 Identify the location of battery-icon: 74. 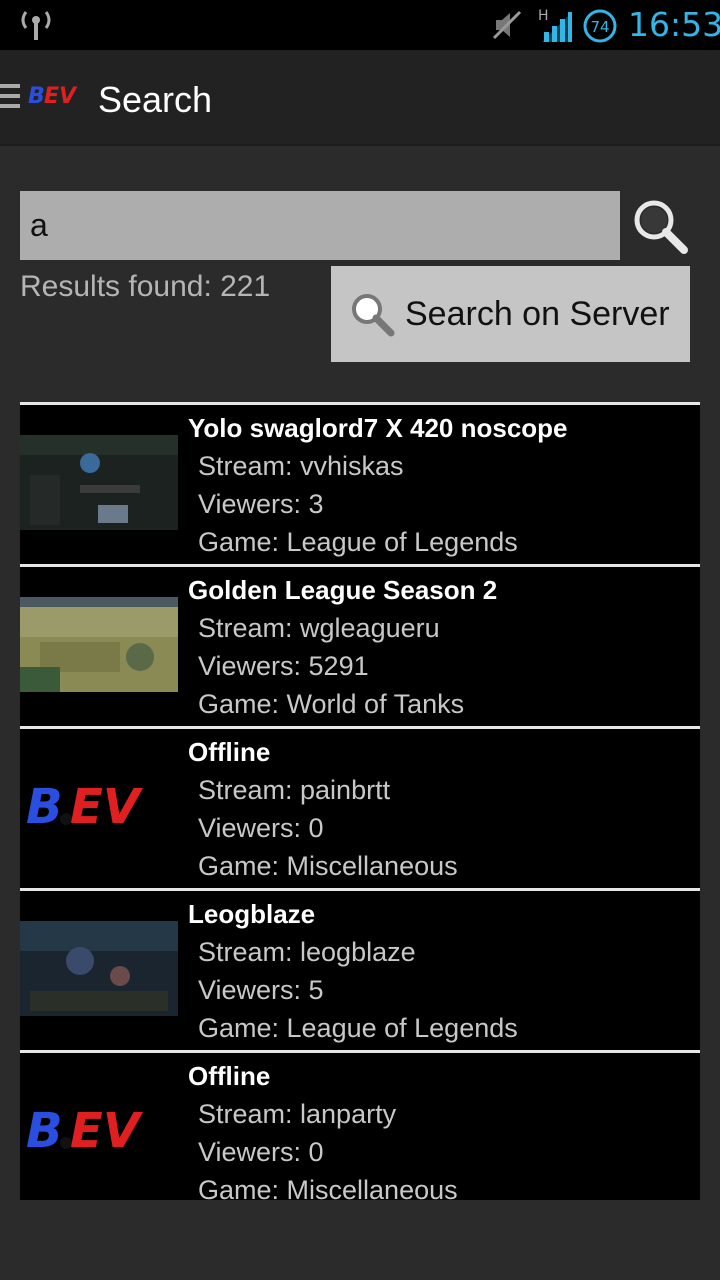
(600, 26).